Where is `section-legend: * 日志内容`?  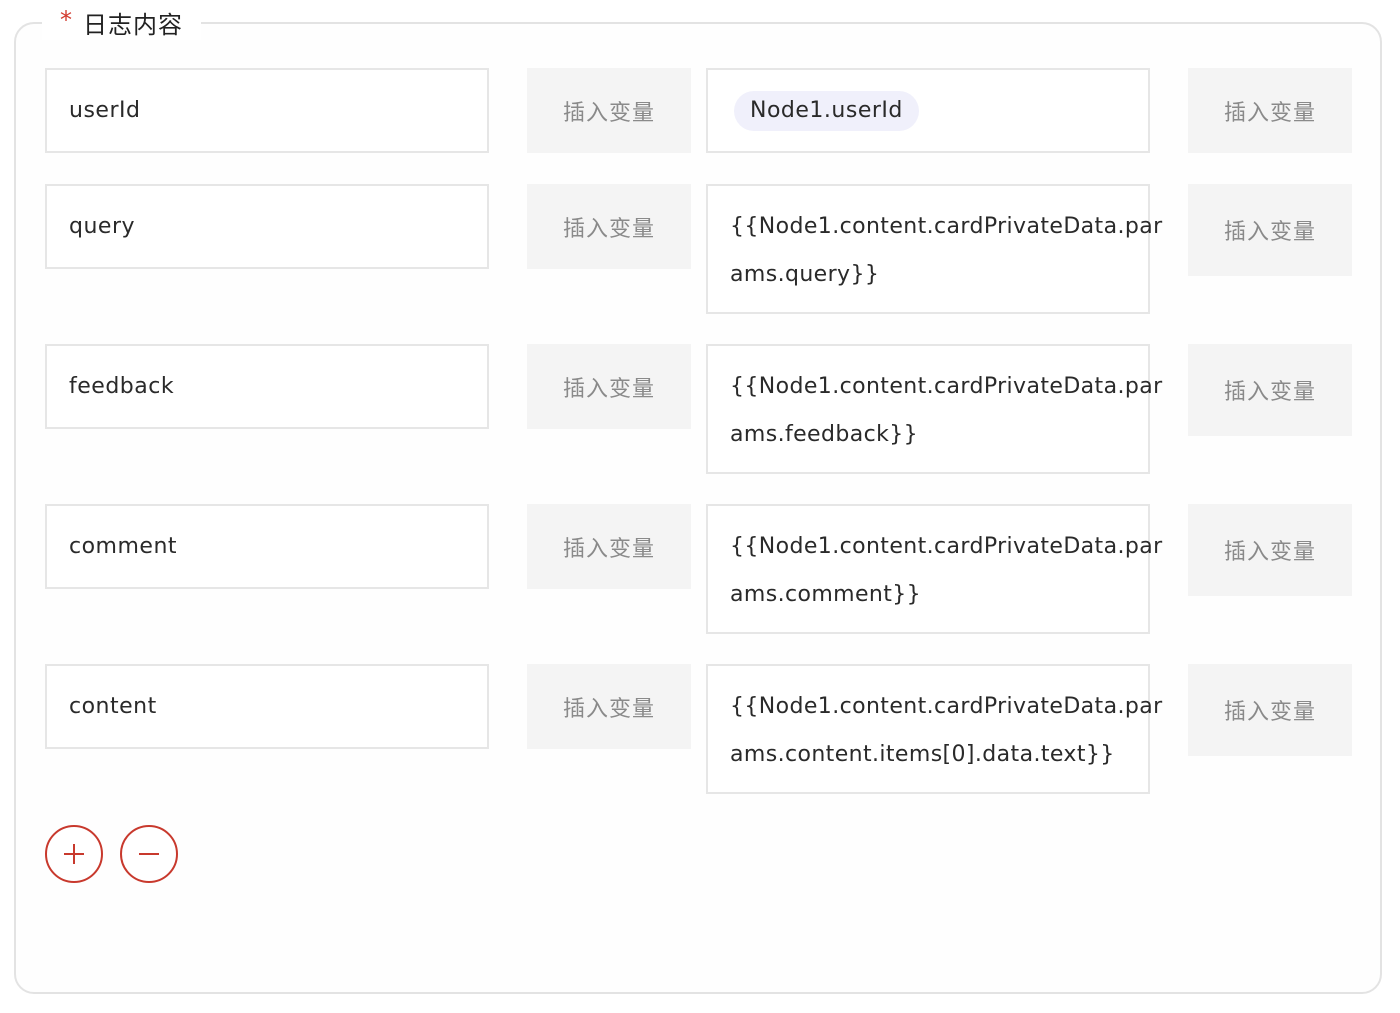
section-legend: * 日志内容 is located at coordinates (121, 22).